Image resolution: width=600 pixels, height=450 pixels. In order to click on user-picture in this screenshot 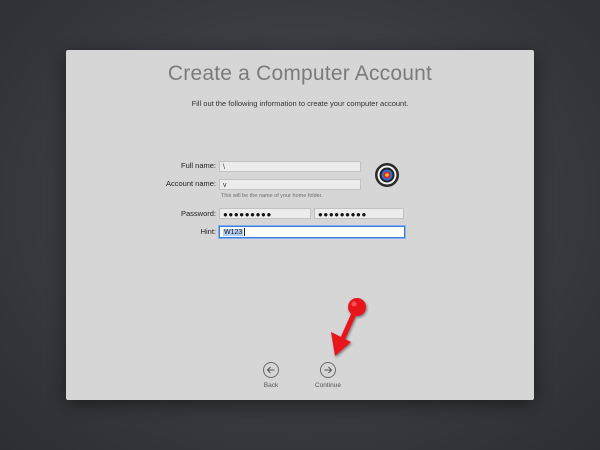, I will do `click(387, 175)`.